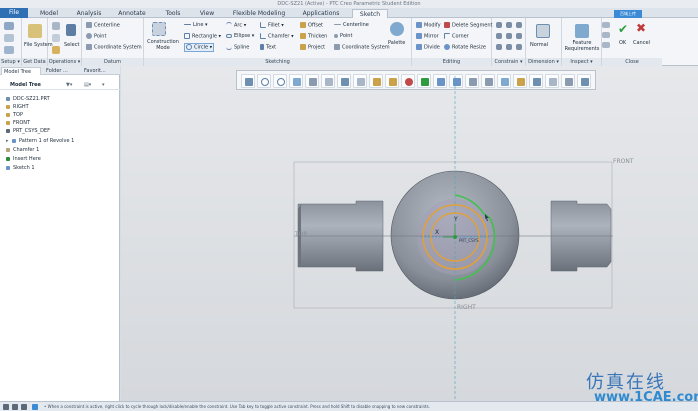  Describe the element at coordinates (28, 131) in the screenshot. I see `tree-item-csys: PRT_CSYS_DEF` at that location.